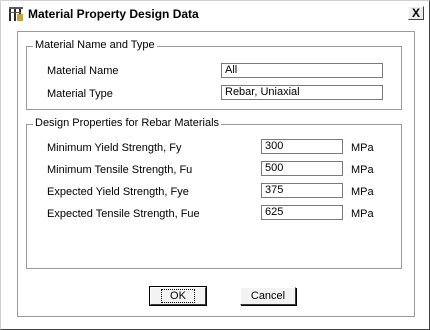 The image size is (430, 330). What do you see at coordinates (120, 170) in the screenshot?
I see `fu-label: Minimum Tensile Strength, Fu` at bounding box center [120, 170].